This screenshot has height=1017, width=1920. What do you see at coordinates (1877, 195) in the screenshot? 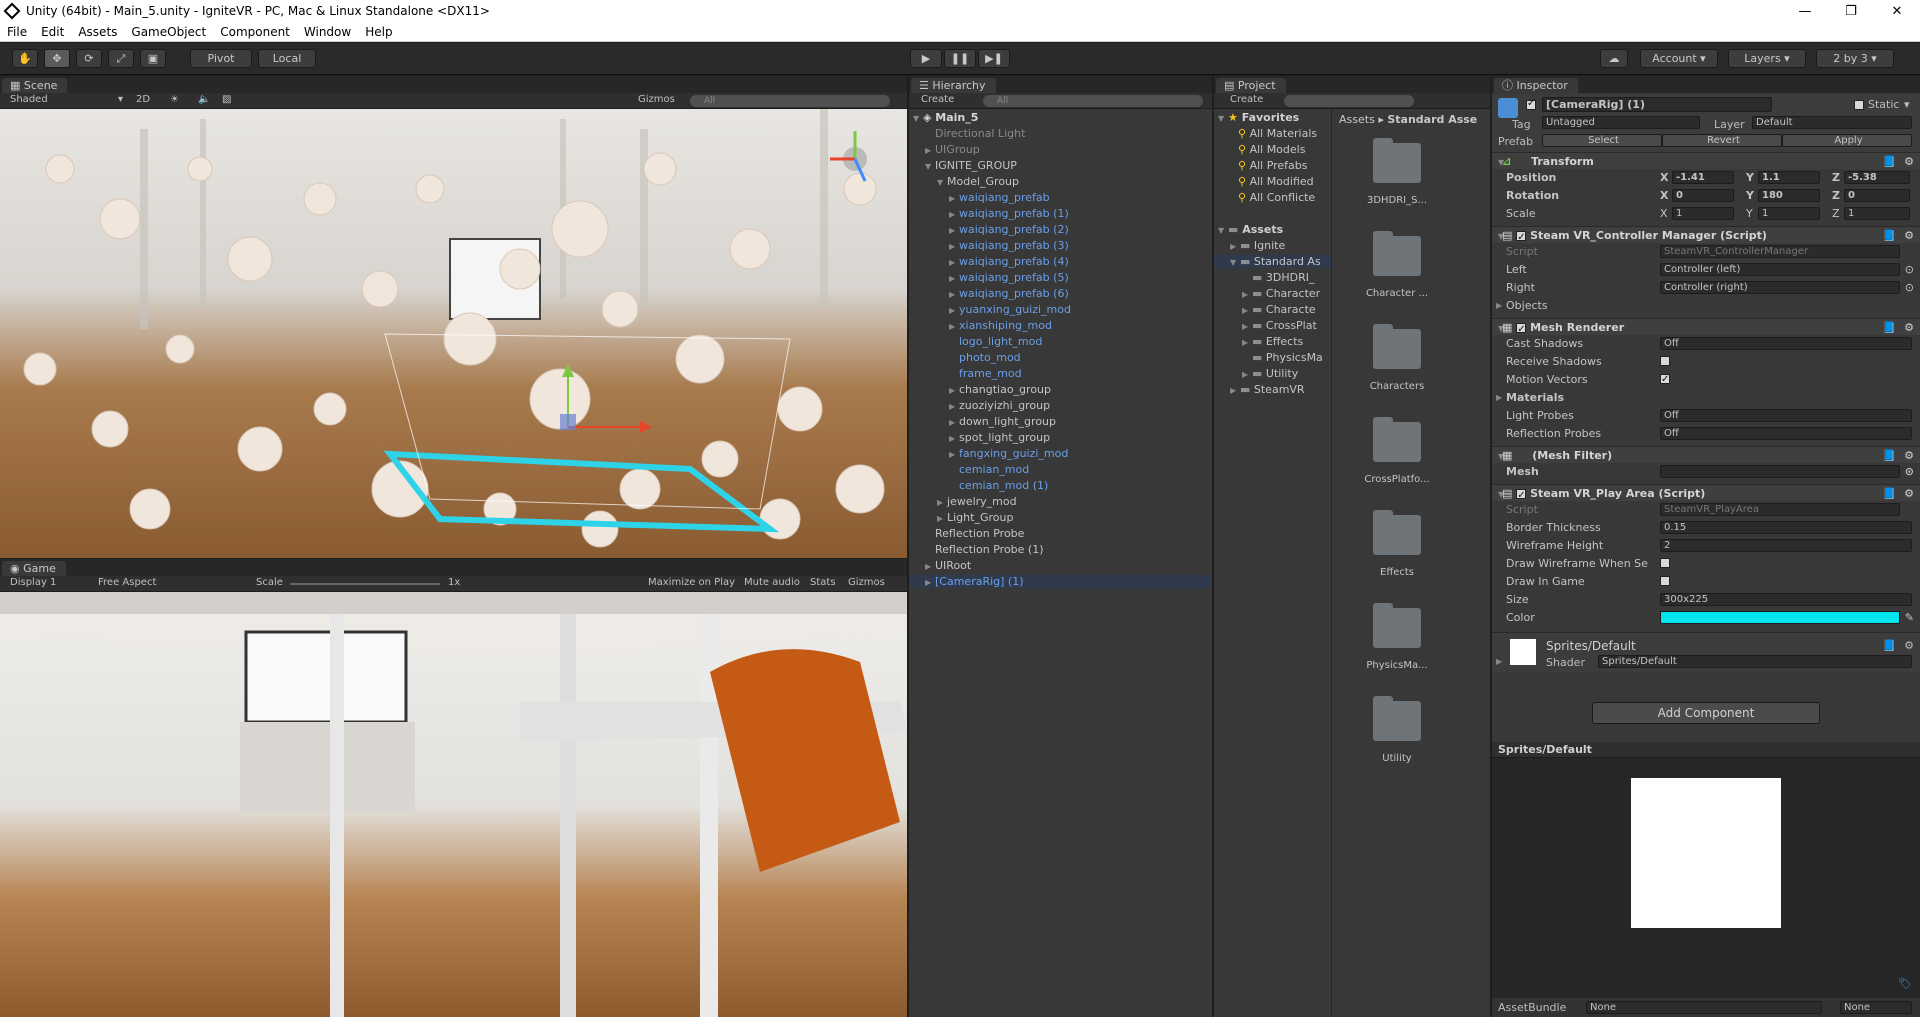
I see `rotation-z-field: 0` at bounding box center [1877, 195].